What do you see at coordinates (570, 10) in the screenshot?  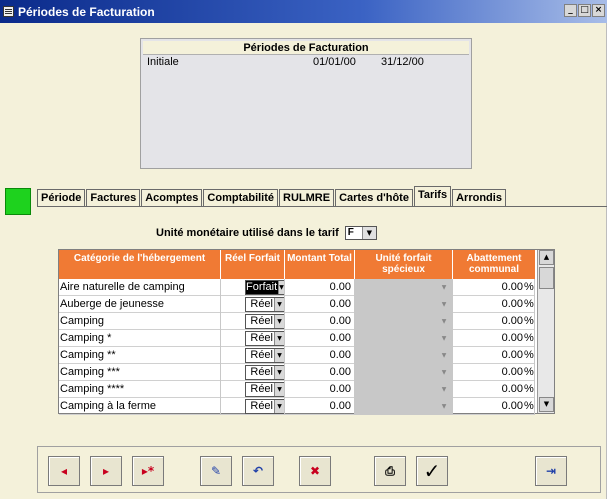 I see `minimize-button: _` at bounding box center [570, 10].